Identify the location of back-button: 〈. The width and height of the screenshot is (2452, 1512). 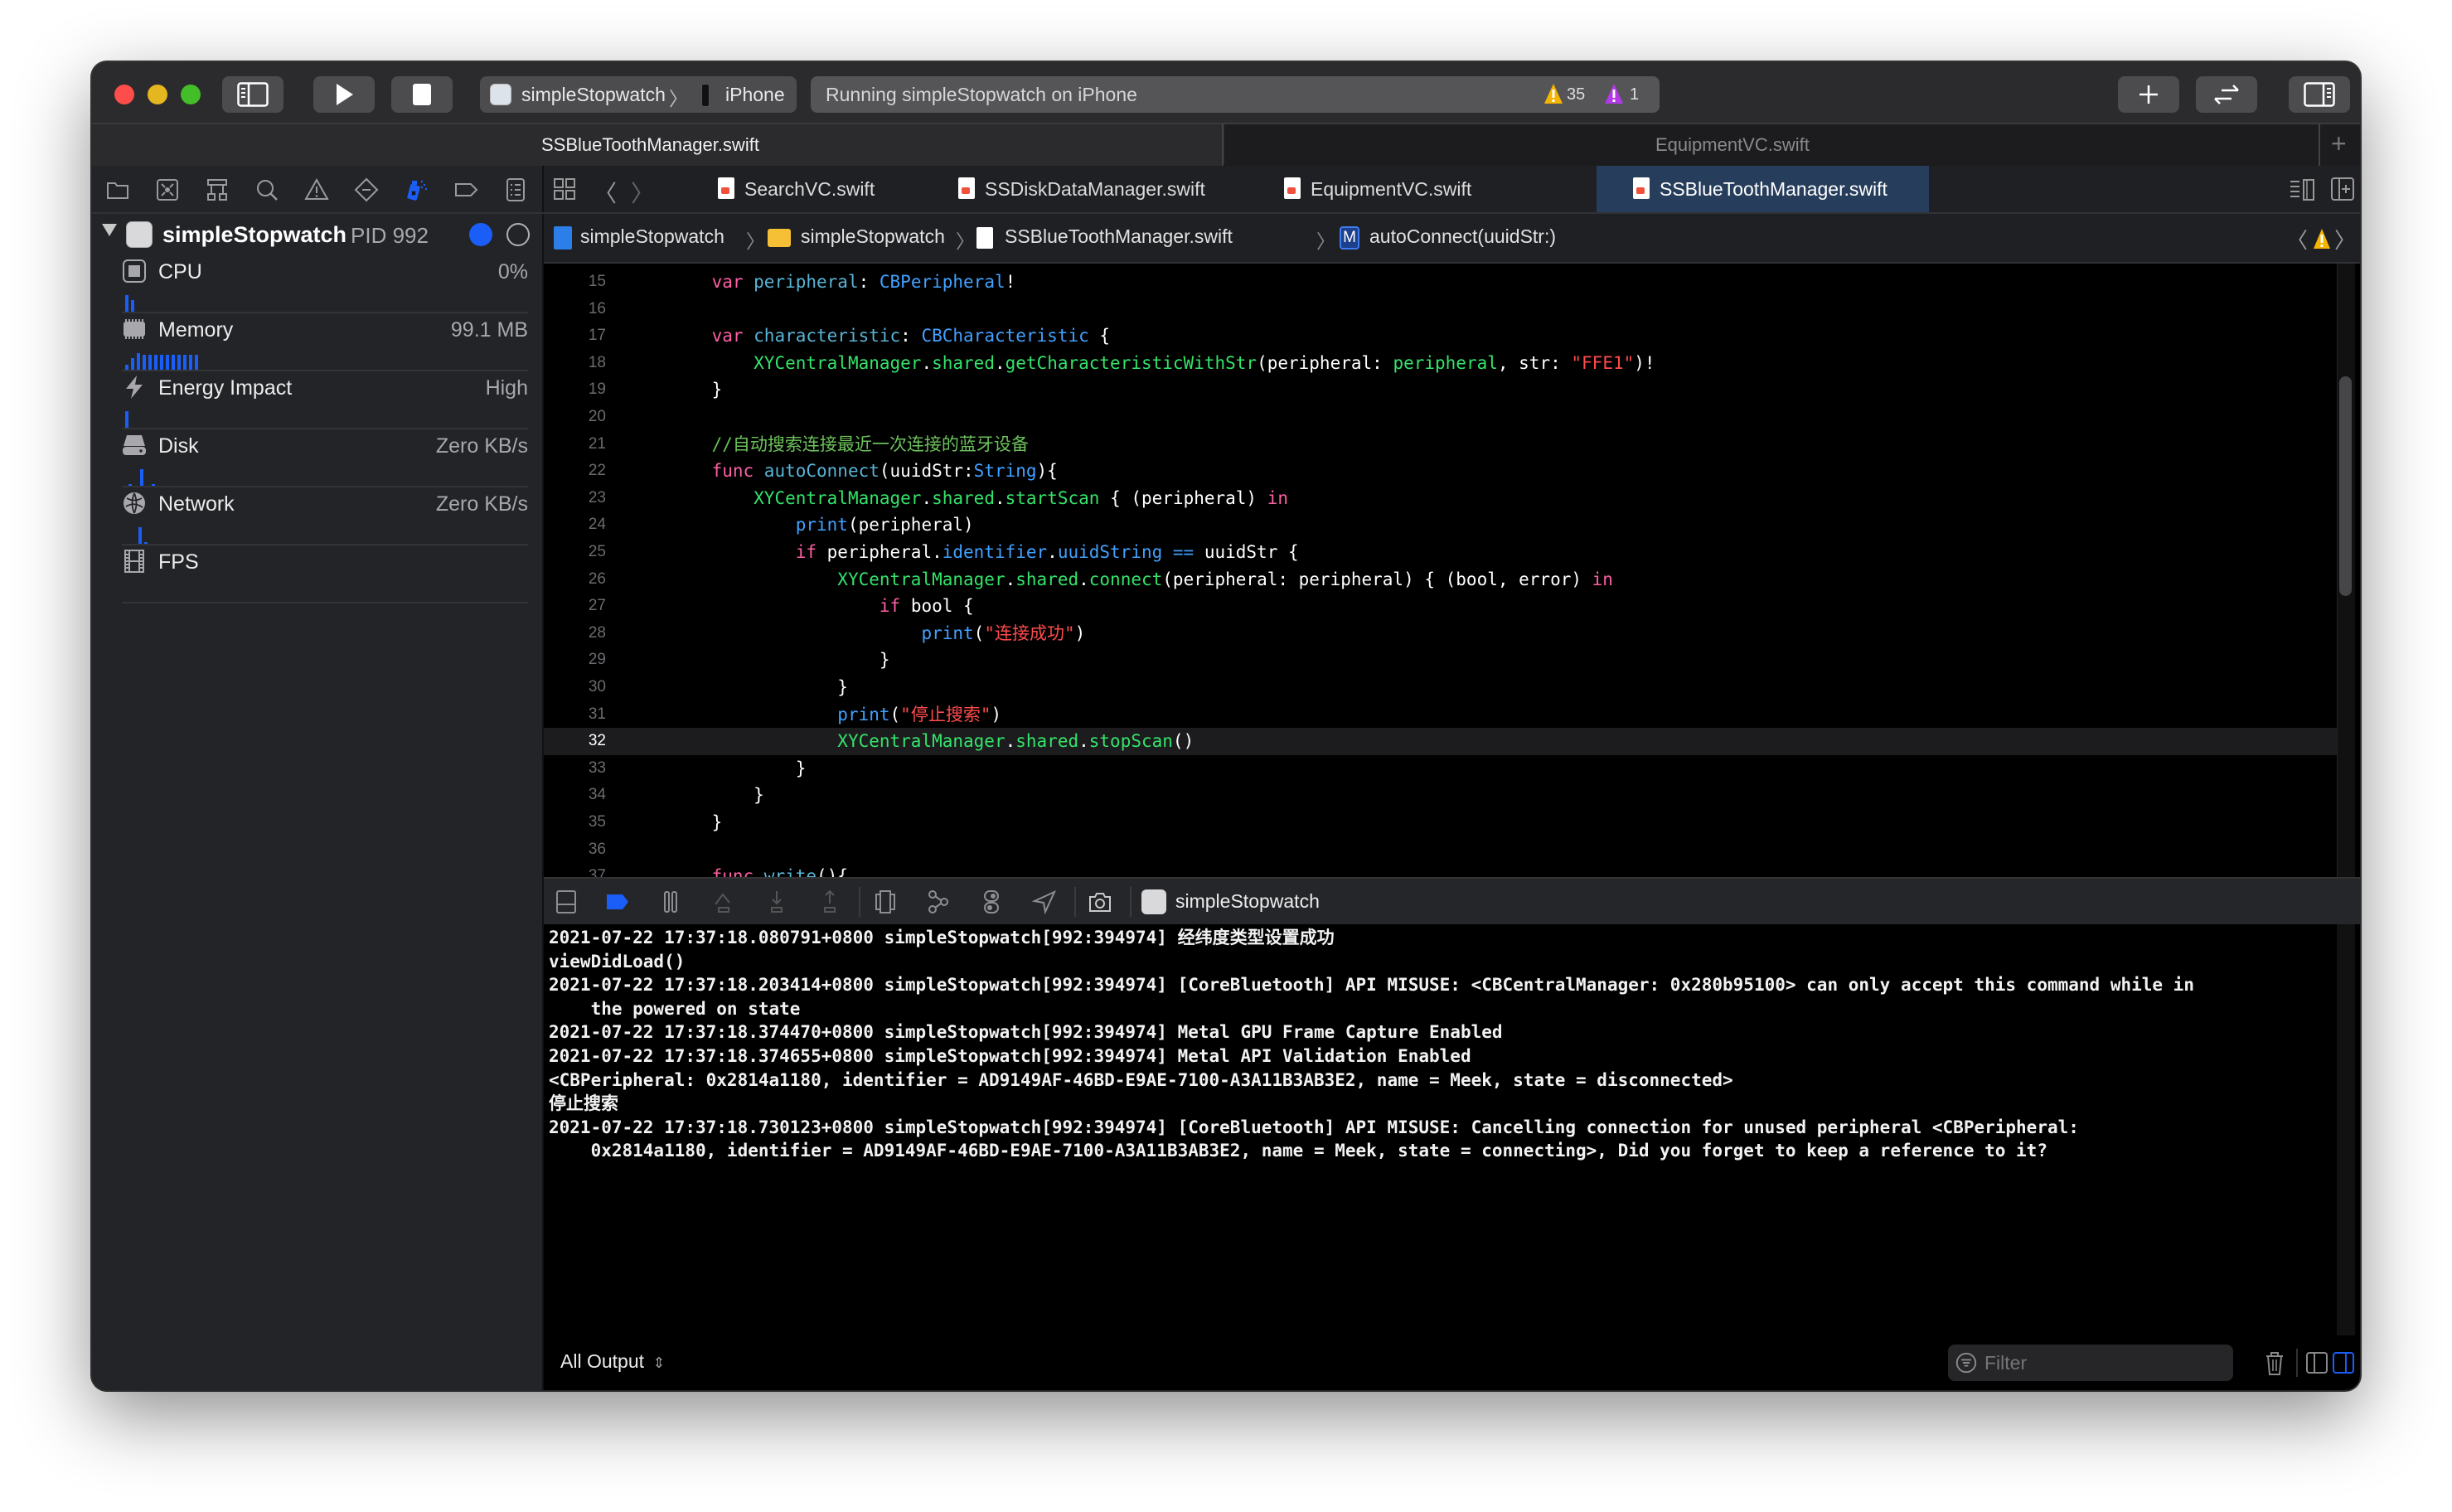
(605, 192).